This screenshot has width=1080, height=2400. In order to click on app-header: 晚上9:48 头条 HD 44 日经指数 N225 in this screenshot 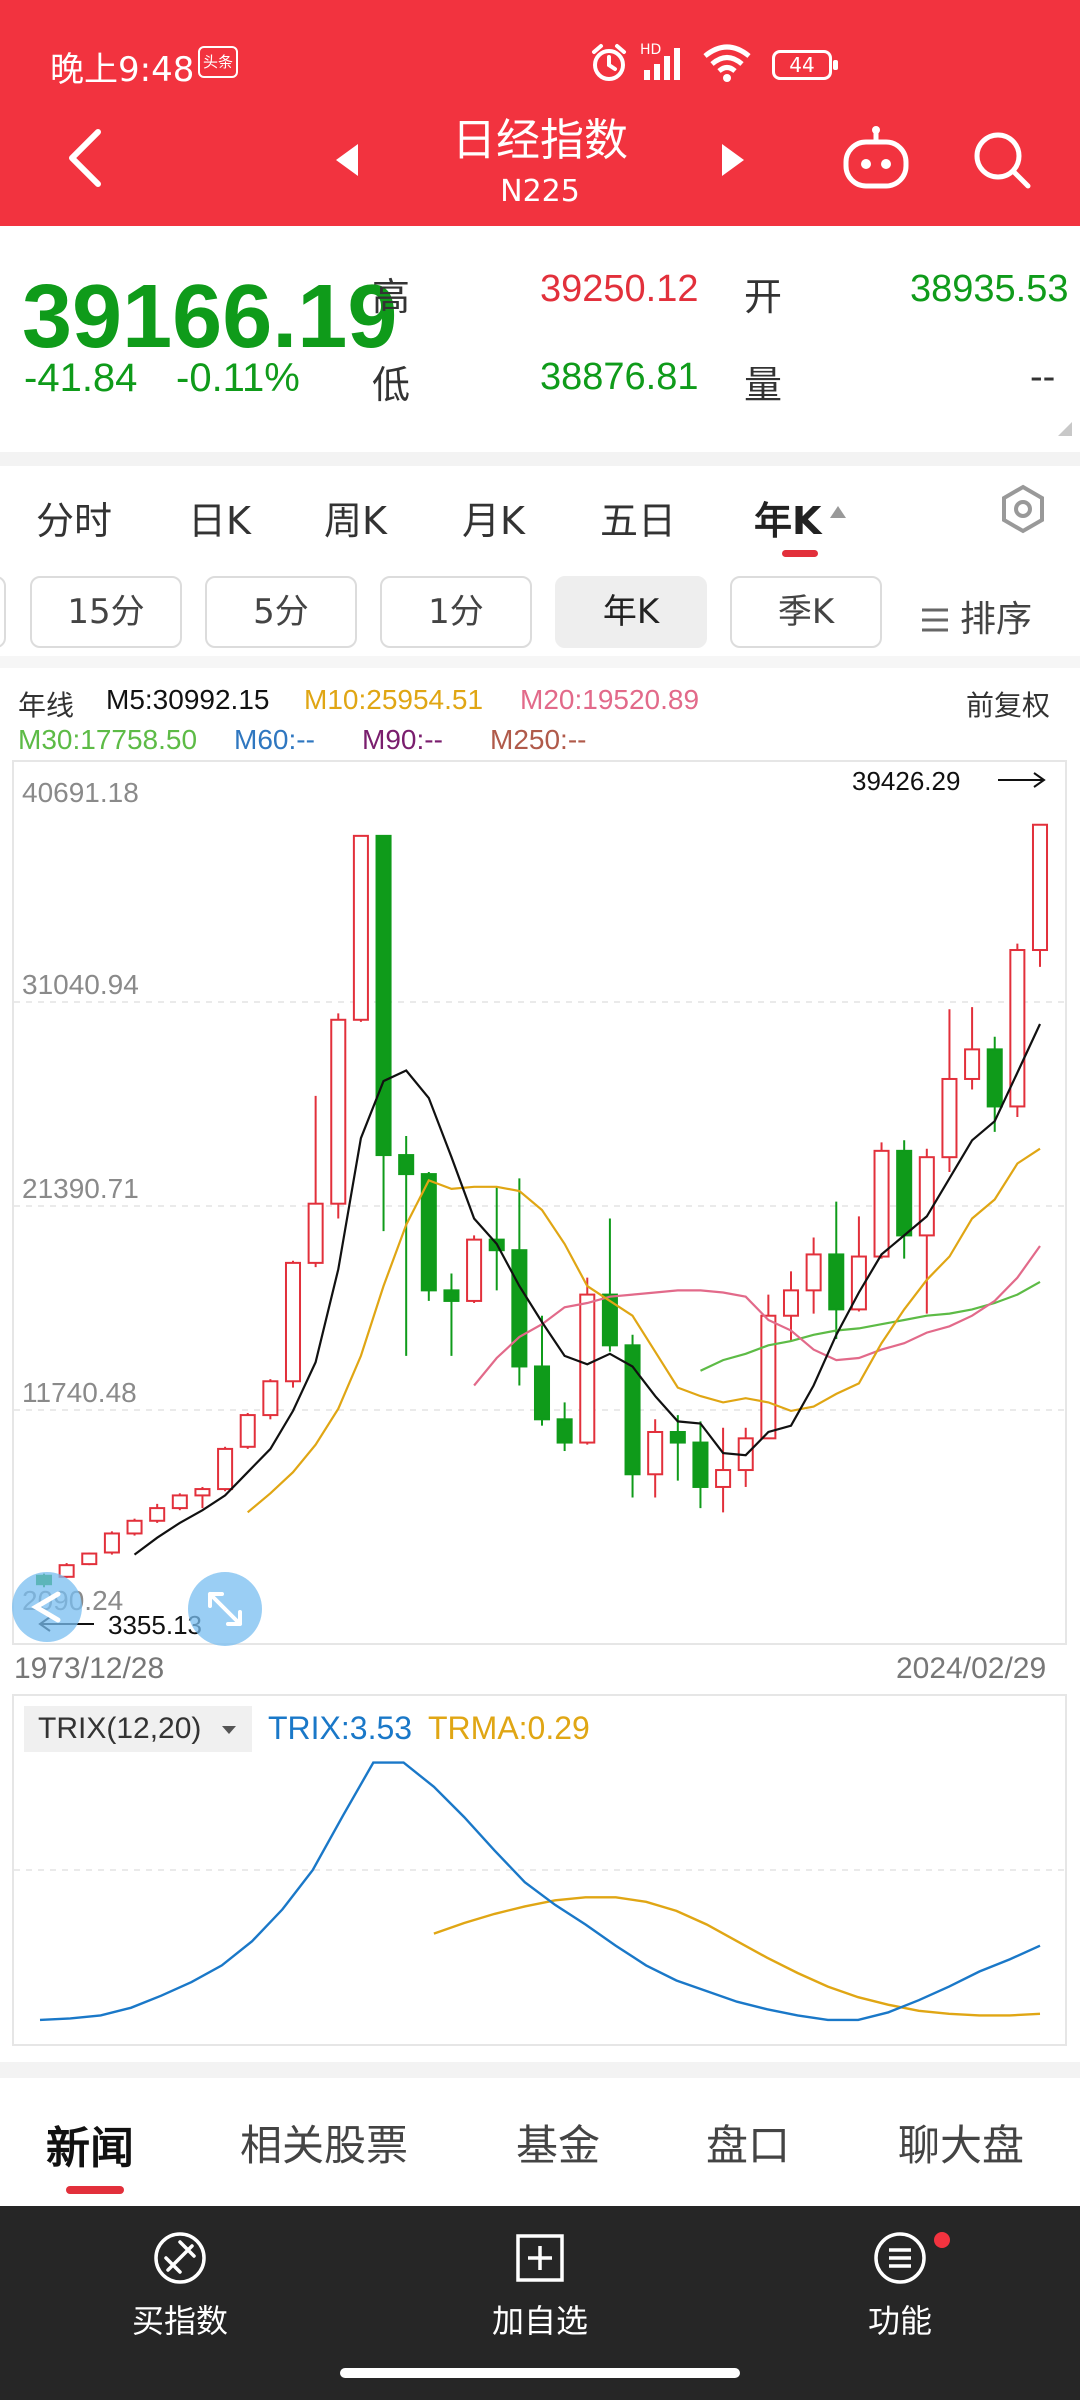, I will do `click(540, 113)`.